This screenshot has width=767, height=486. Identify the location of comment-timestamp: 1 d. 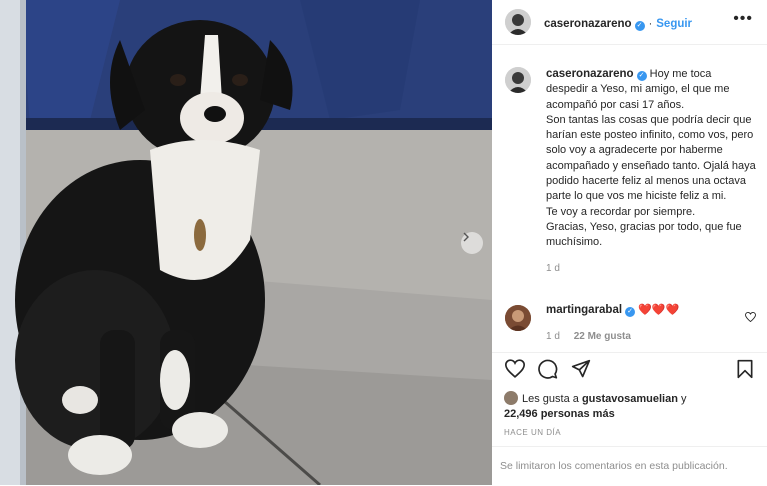
(553, 336).